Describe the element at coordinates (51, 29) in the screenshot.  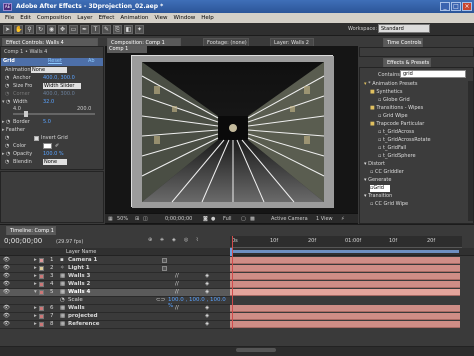
I see `camera-icon: ◉` at that location.